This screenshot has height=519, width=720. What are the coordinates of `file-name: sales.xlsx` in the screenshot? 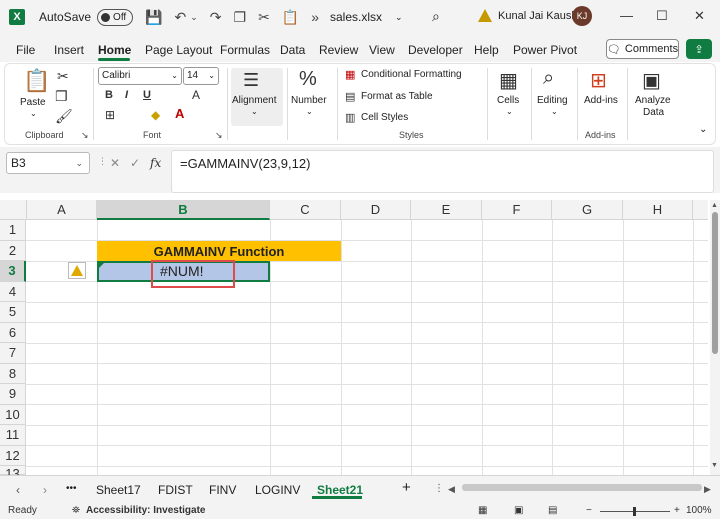 It's located at (356, 17).